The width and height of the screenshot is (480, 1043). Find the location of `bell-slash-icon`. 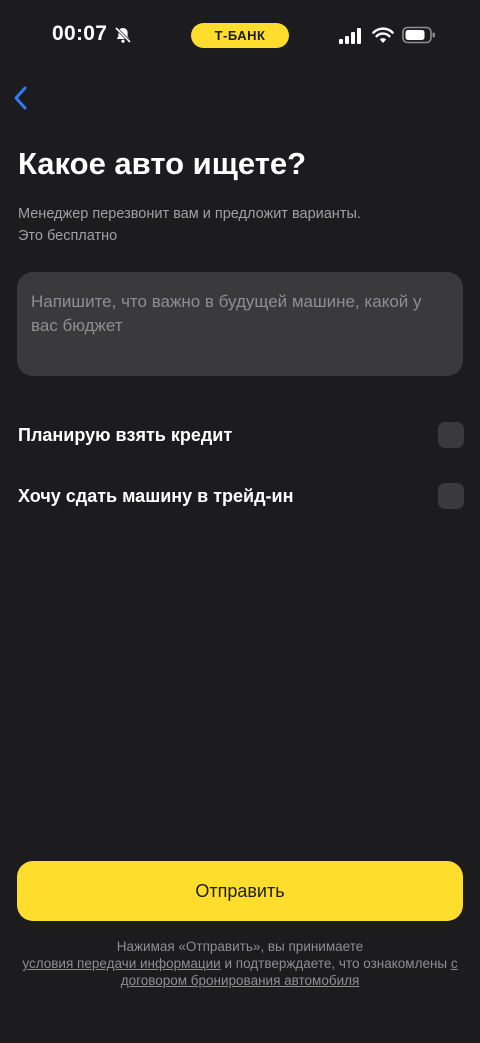

bell-slash-icon is located at coordinates (123, 35).